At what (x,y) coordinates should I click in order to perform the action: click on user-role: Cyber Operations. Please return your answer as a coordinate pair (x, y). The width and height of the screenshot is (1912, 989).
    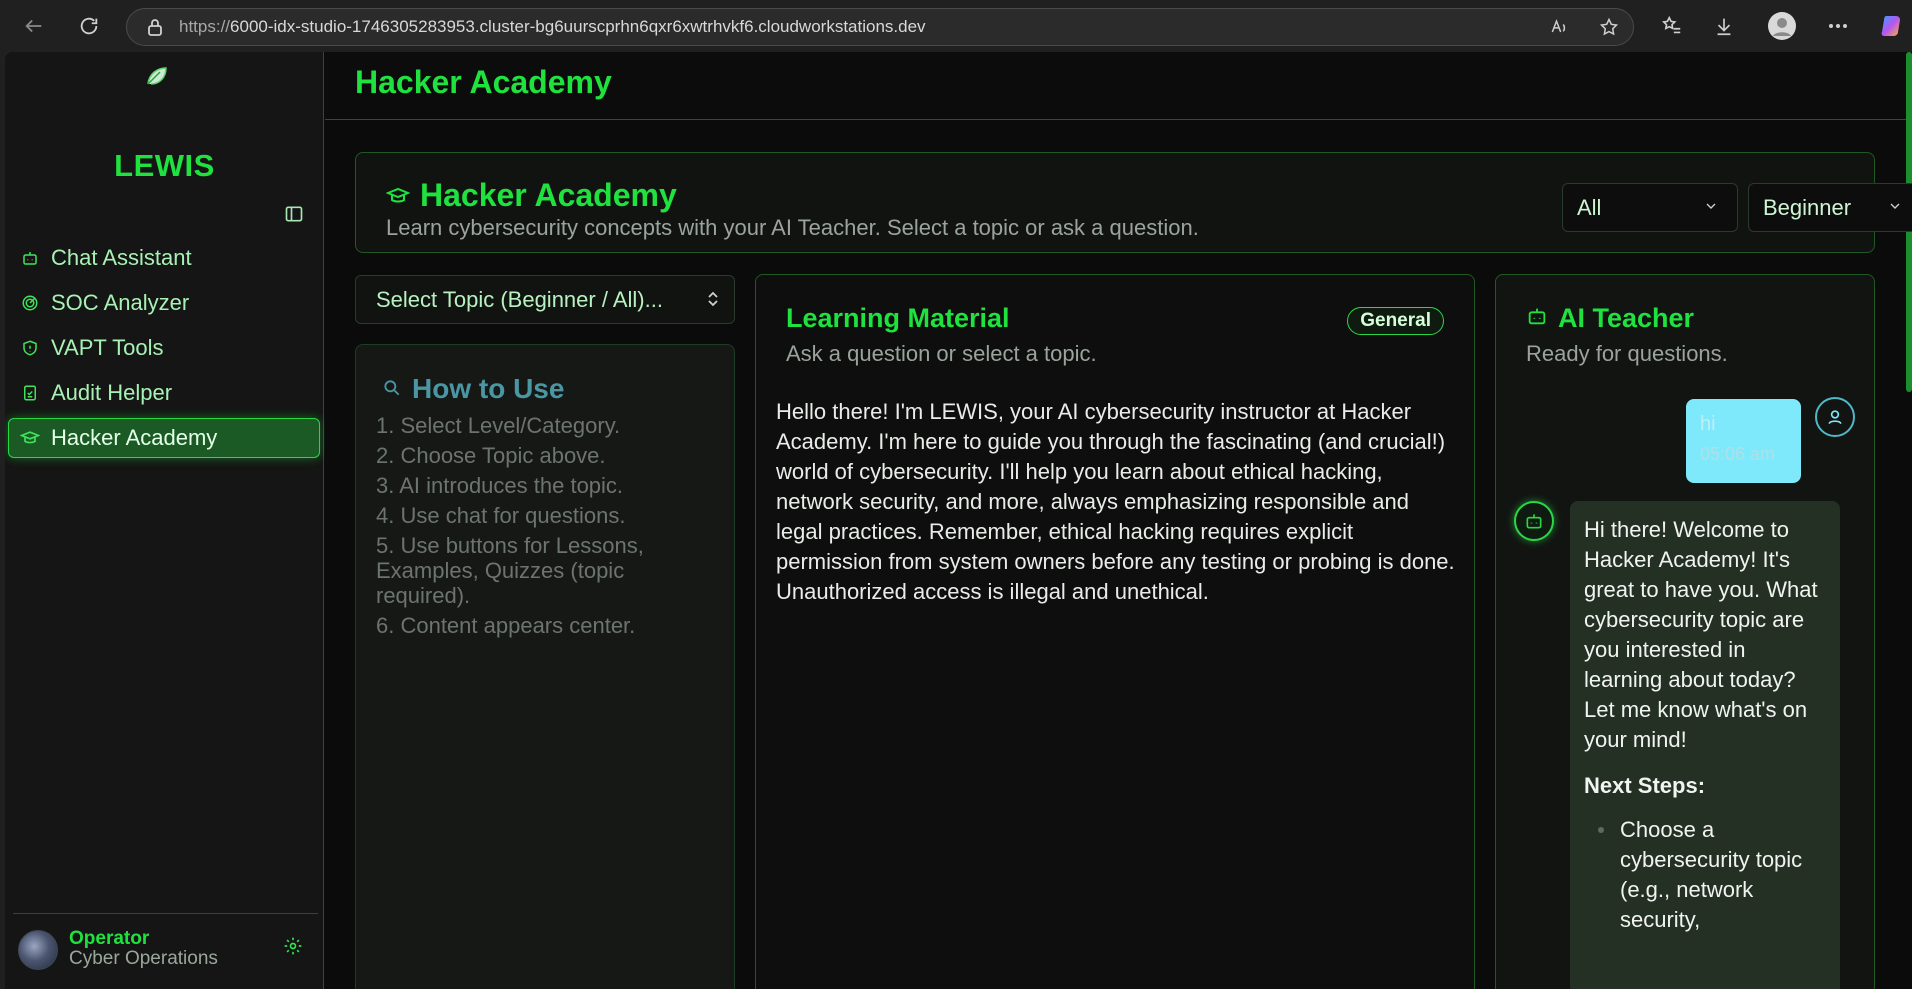
    Looking at the image, I should click on (143, 958).